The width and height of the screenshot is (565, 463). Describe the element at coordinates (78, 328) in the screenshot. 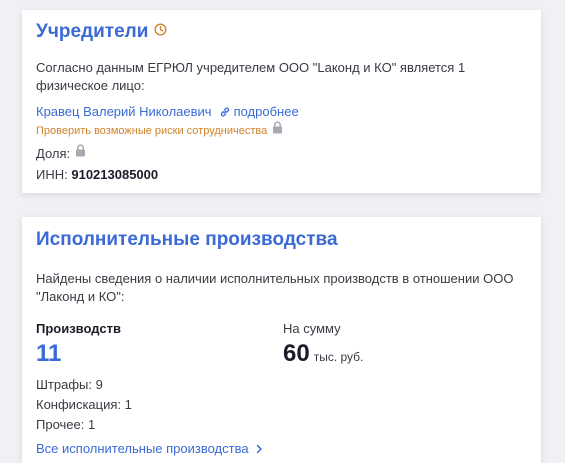

I see `count-label: Производств` at that location.